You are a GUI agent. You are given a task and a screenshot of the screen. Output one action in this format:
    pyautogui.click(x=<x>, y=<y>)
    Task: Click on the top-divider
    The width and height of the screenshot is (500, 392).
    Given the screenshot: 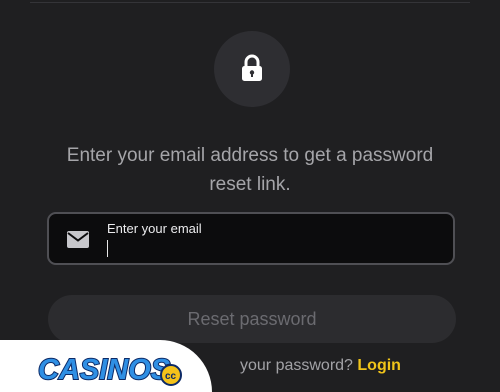 What is the action you would take?
    pyautogui.click(x=250, y=2)
    